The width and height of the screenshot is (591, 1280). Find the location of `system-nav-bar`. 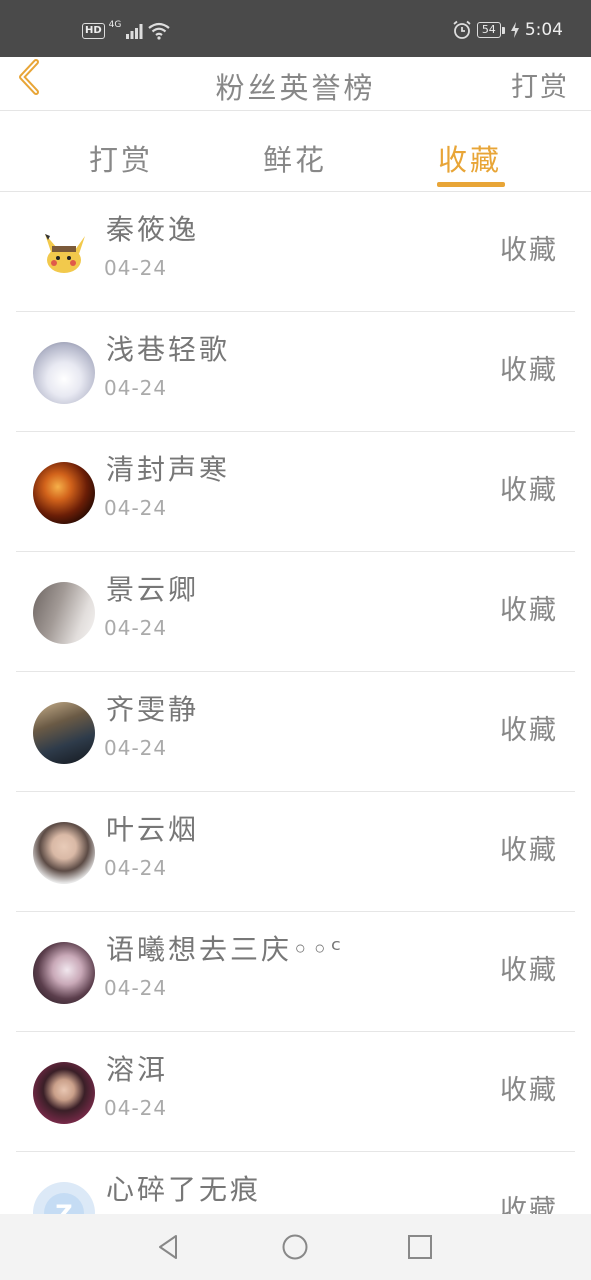

system-nav-bar is located at coordinates (295, 1247).